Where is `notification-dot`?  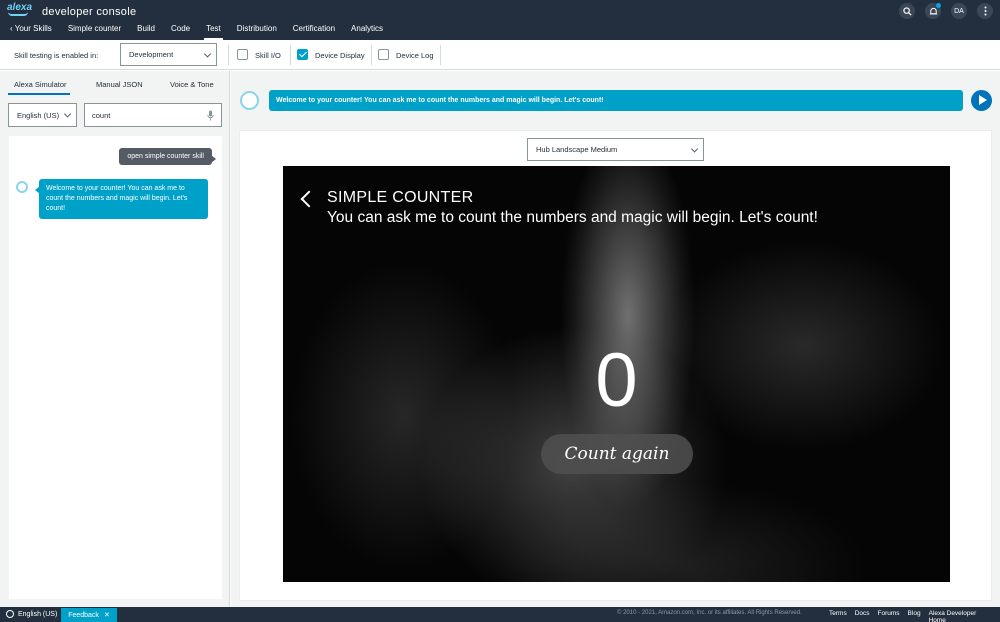 notification-dot is located at coordinates (938, 5).